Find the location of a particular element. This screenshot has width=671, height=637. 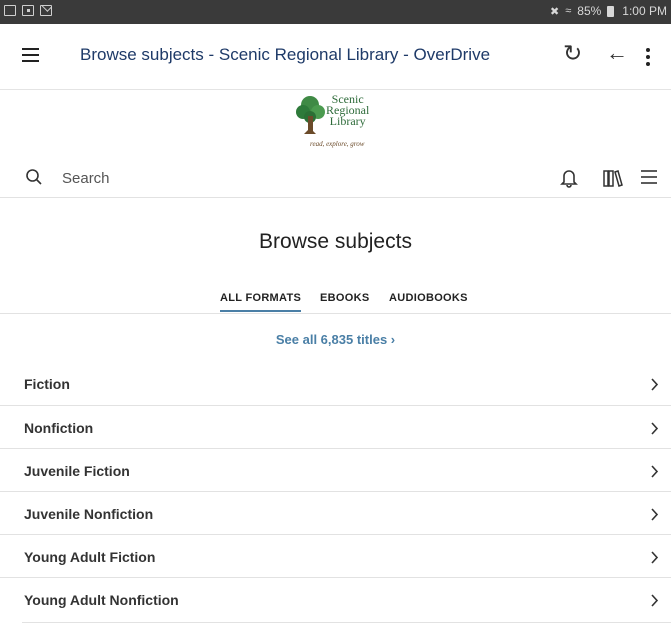

tabs-divider is located at coordinates (335, 313).